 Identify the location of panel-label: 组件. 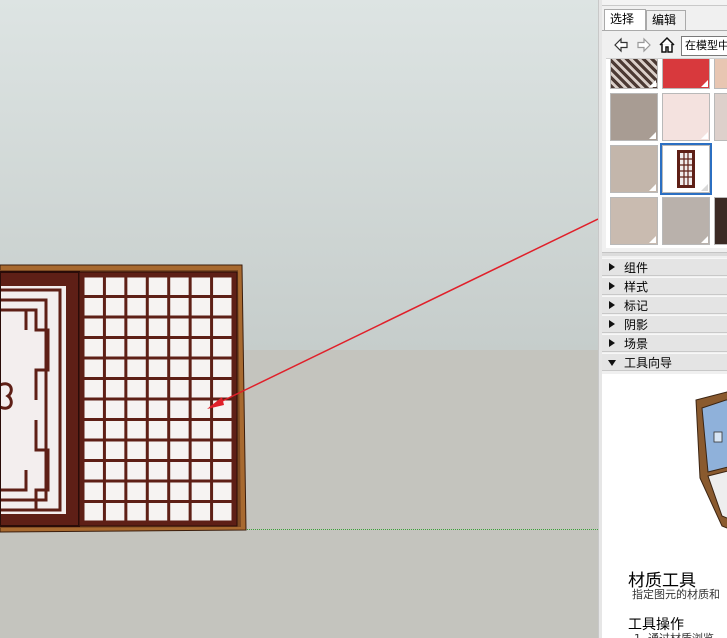
(636, 268).